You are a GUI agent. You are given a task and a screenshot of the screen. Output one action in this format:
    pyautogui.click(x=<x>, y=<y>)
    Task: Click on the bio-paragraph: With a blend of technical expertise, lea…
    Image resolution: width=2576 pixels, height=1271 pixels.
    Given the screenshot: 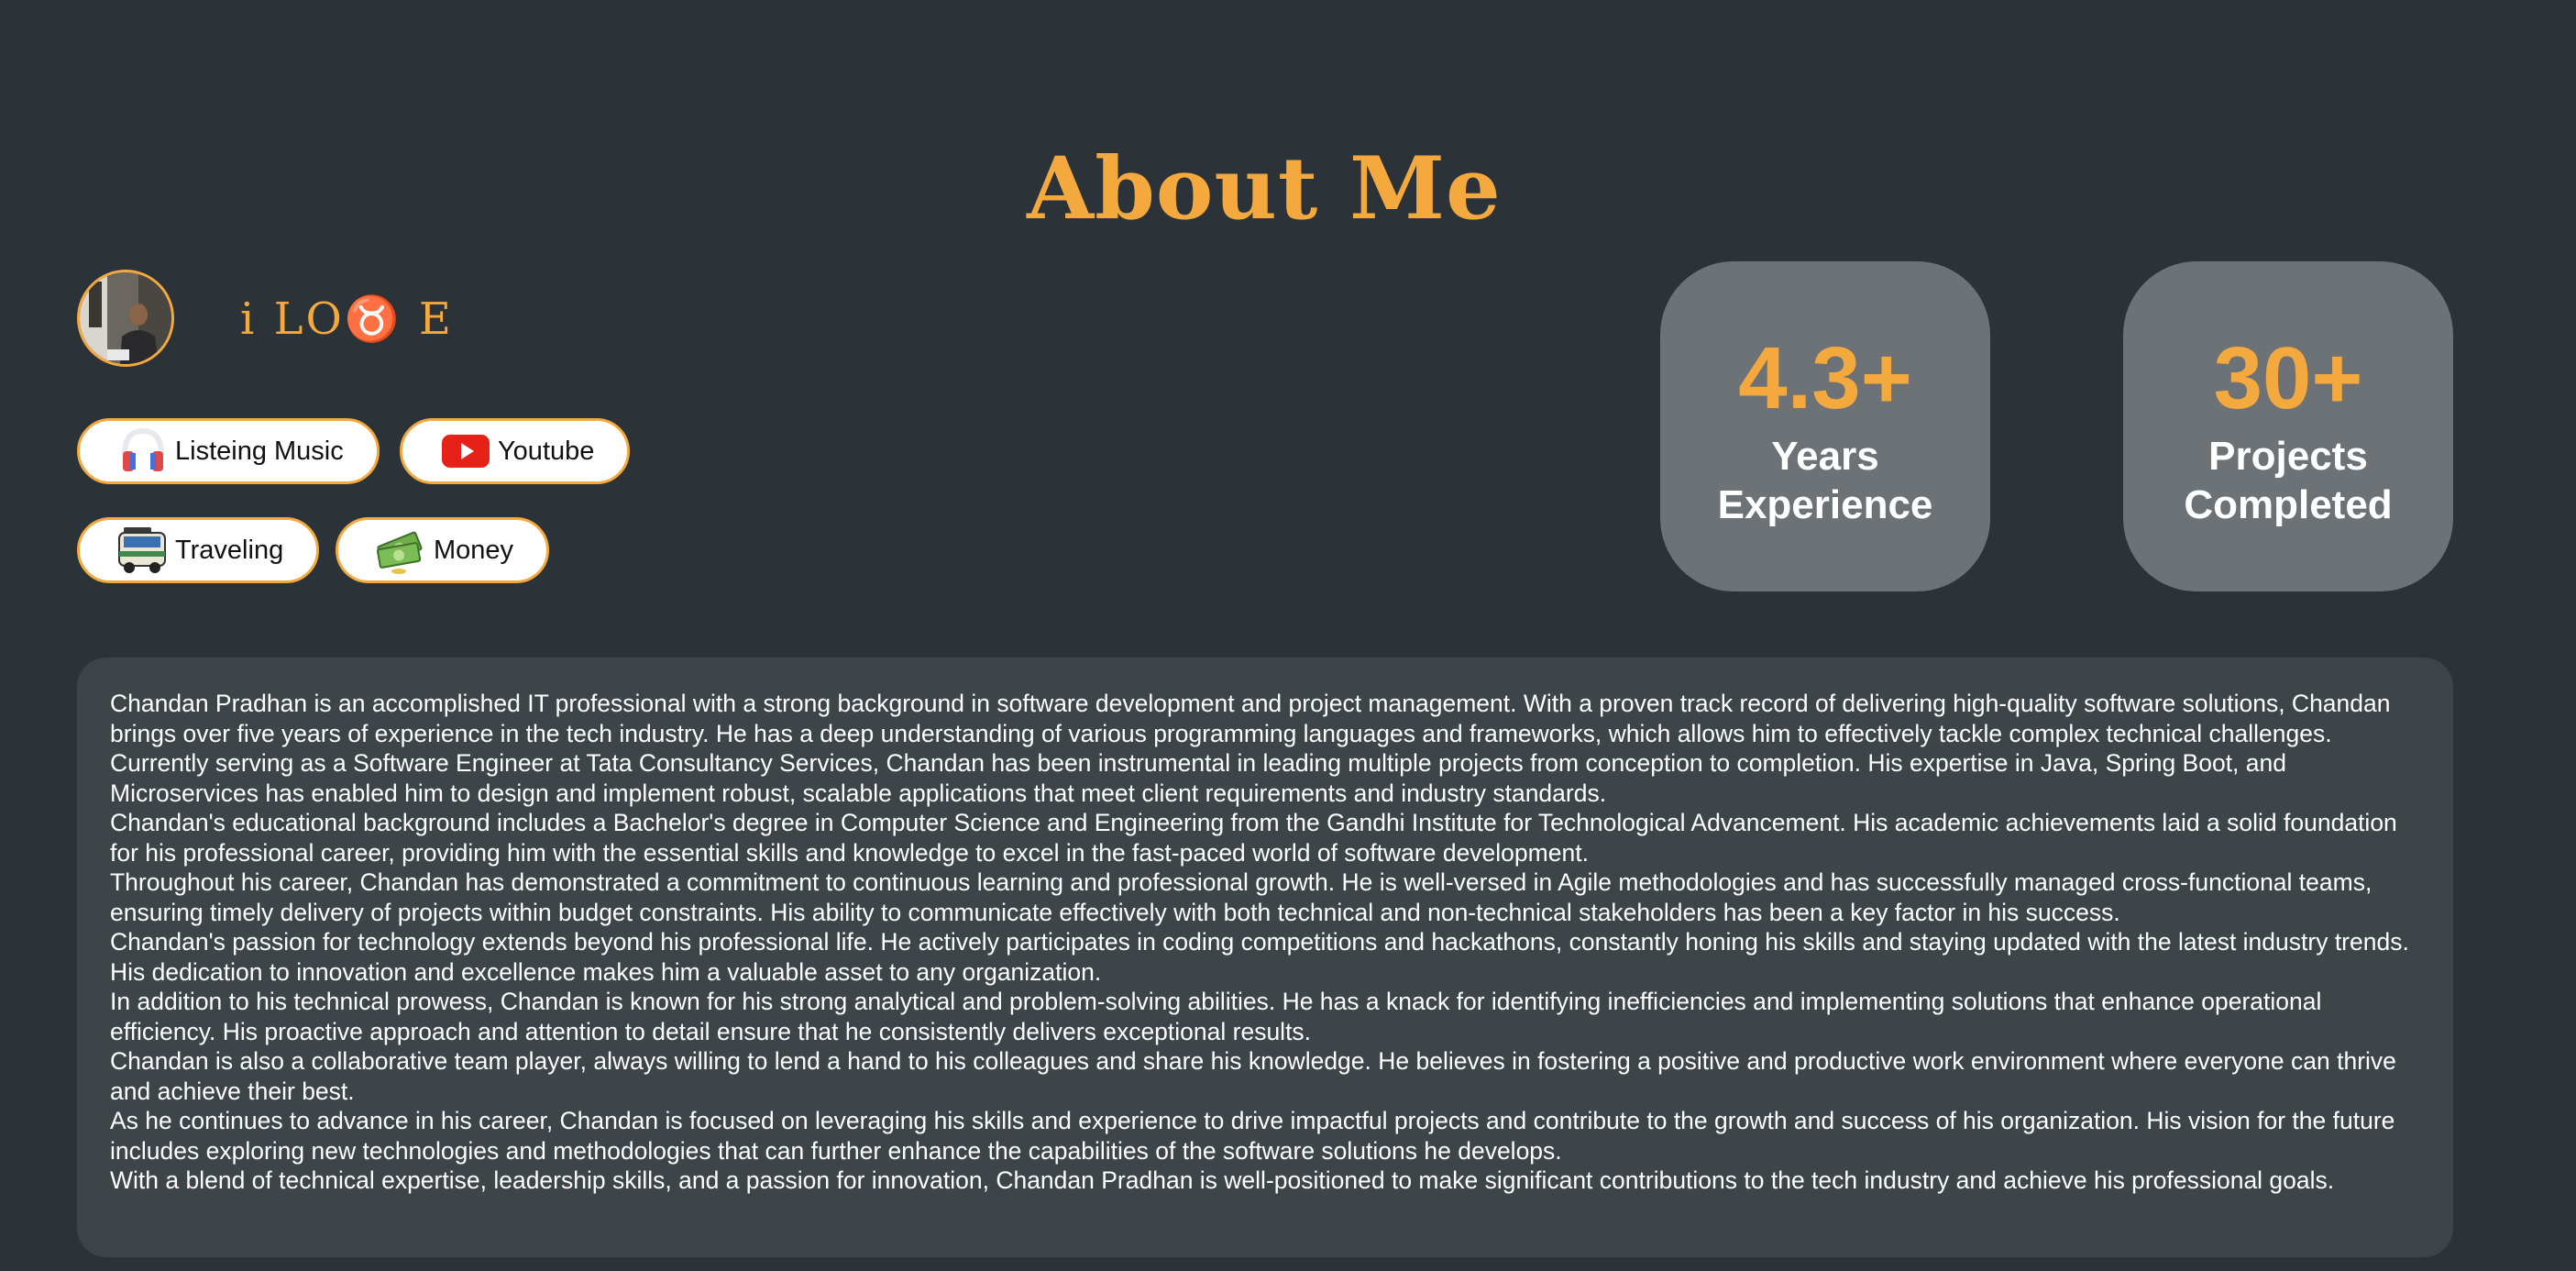 What is the action you would take?
    pyautogui.click(x=1222, y=1180)
    